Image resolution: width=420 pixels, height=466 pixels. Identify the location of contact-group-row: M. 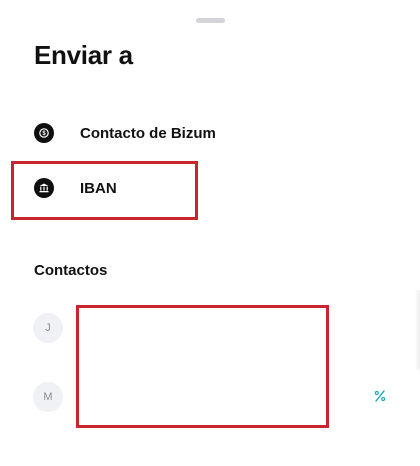
(210, 397).